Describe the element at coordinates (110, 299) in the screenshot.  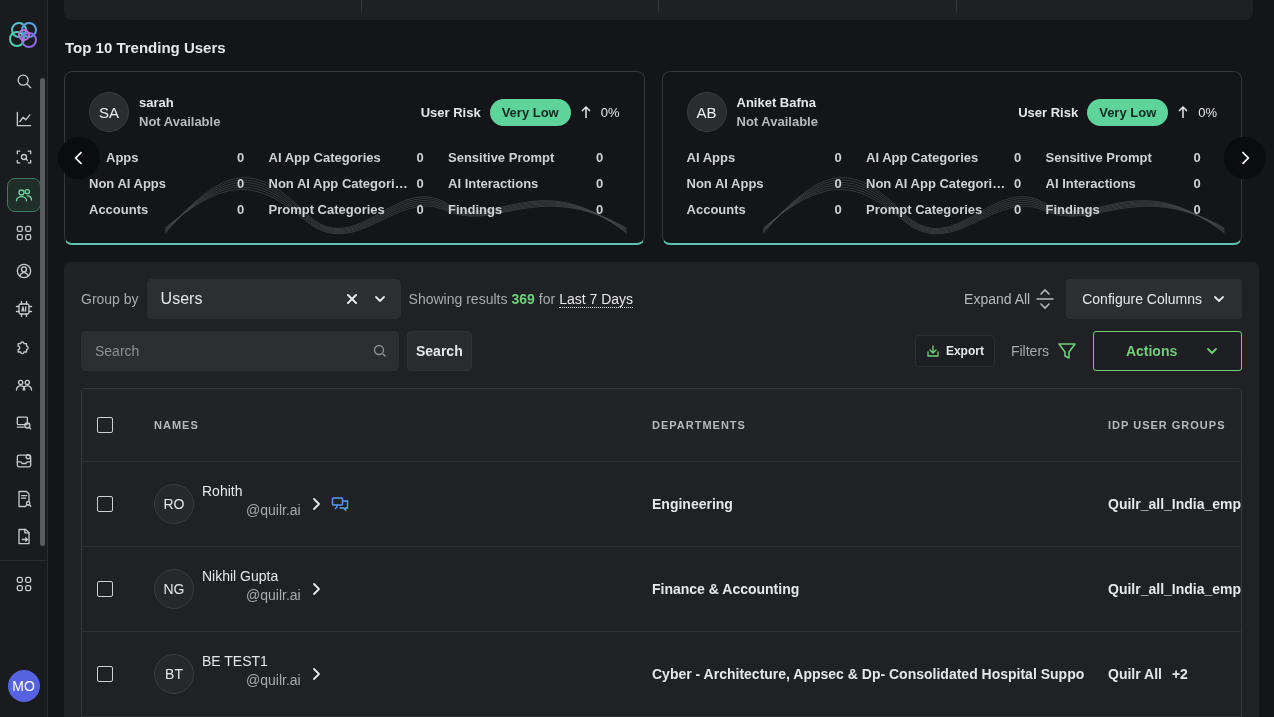
I see `group-by-label: Group by` at that location.